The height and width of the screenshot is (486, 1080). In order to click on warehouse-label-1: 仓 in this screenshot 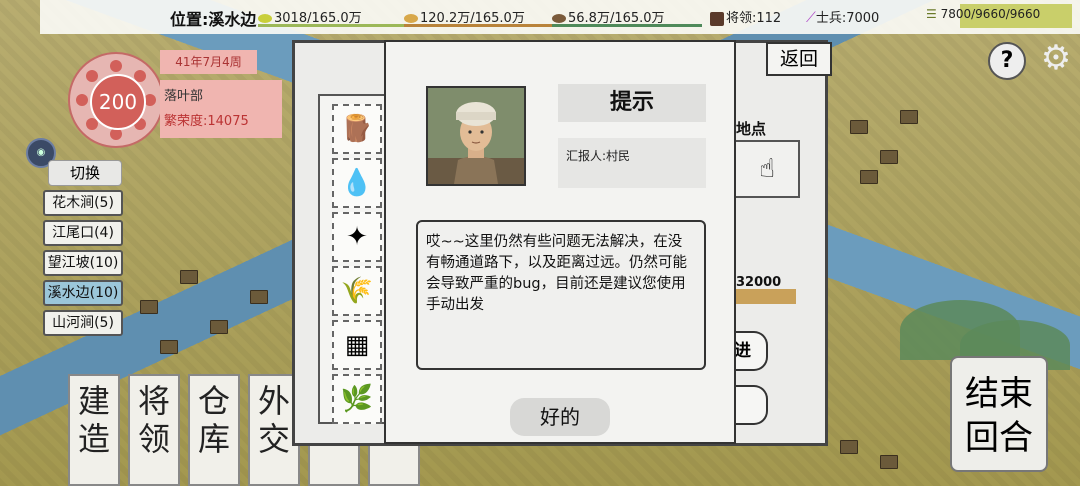, I will do `click(213, 401)`.